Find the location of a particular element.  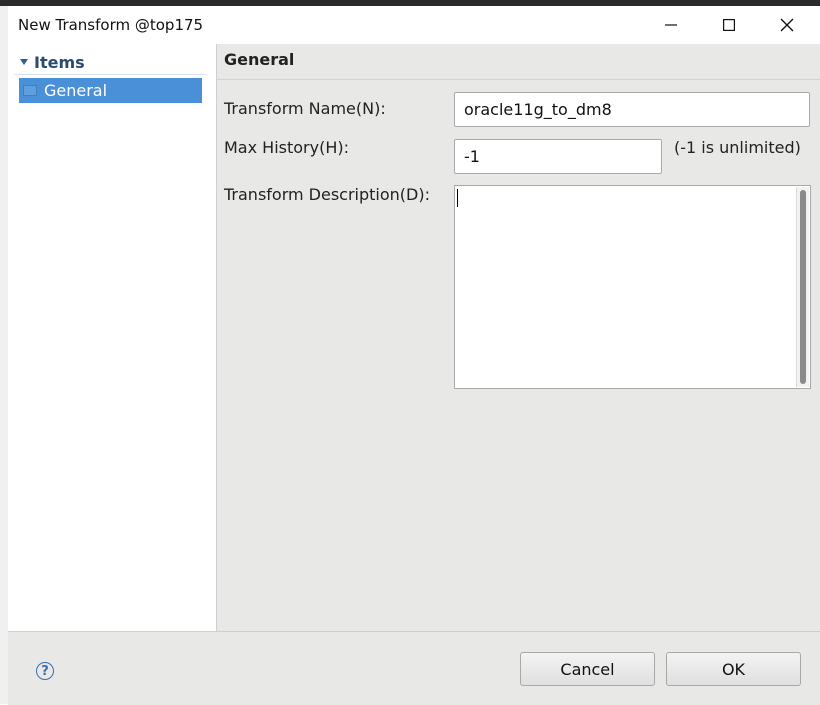

panel-title: General is located at coordinates (259, 59).